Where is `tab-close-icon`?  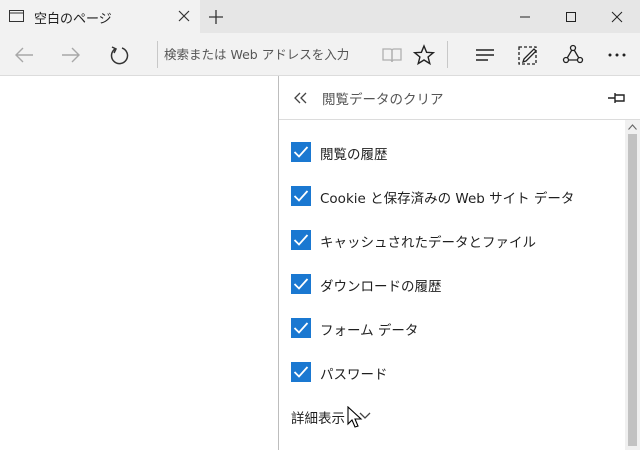
tab-close-icon is located at coordinates (184, 16).